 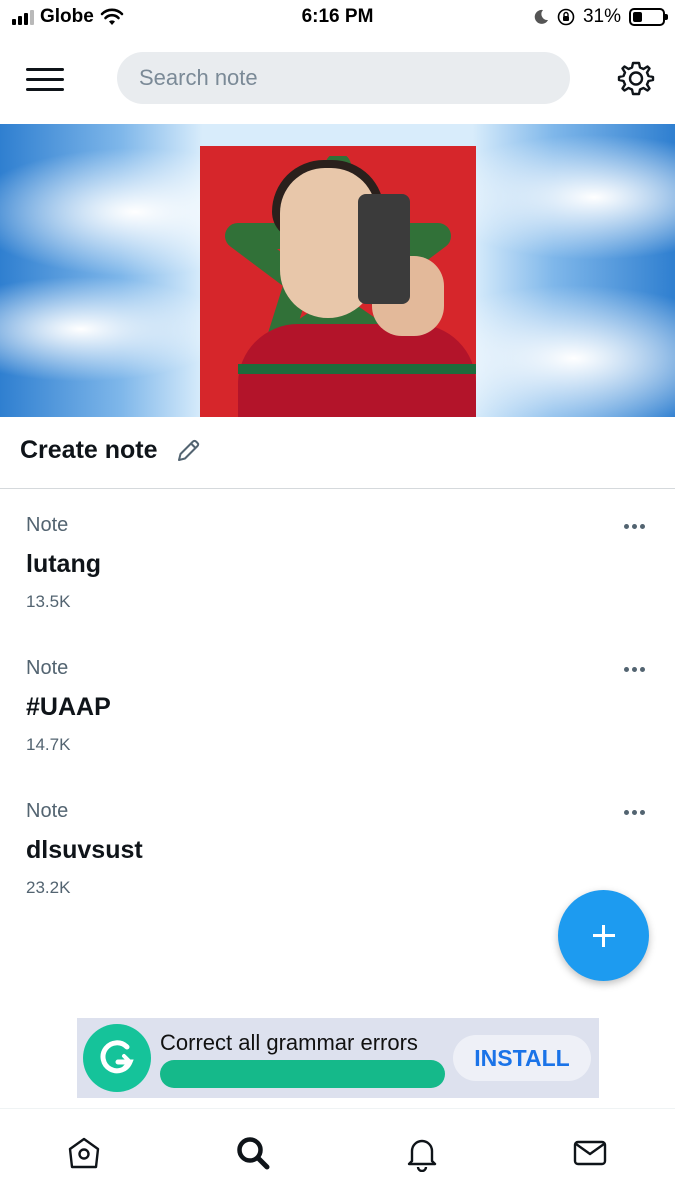 I want to click on search-icon, so click(x=253, y=1153).